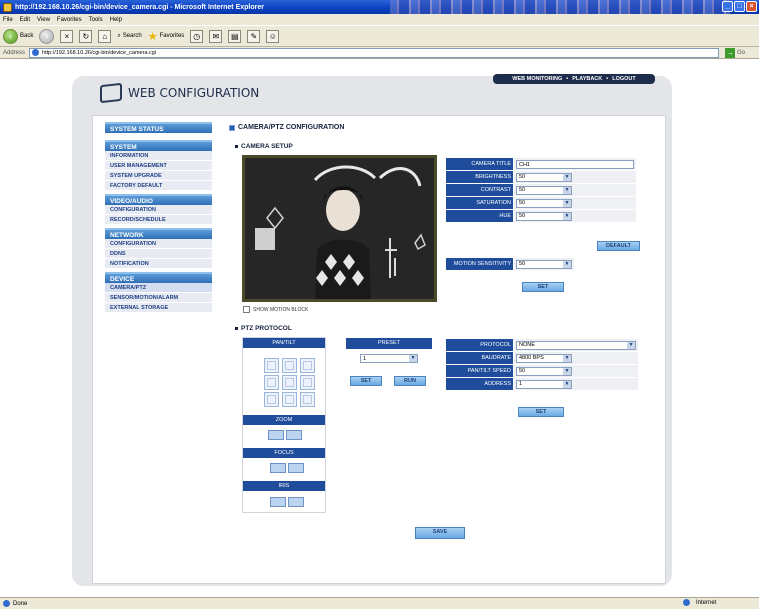 The image size is (759, 609). What do you see at coordinates (8, 20) in the screenshot?
I see `menu-file: File` at bounding box center [8, 20].